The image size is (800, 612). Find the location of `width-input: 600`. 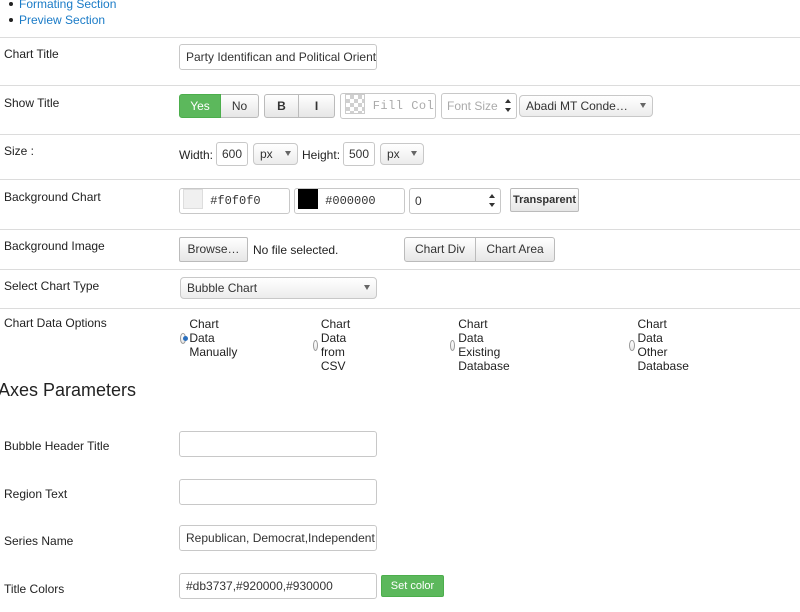

width-input: 600 is located at coordinates (232, 154).